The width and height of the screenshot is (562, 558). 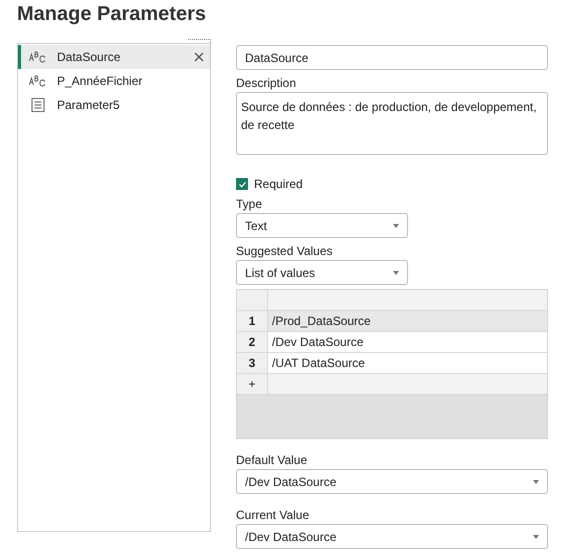 I want to click on default-value-dropdown: /Dev DataSource, so click(x=392, y=481).